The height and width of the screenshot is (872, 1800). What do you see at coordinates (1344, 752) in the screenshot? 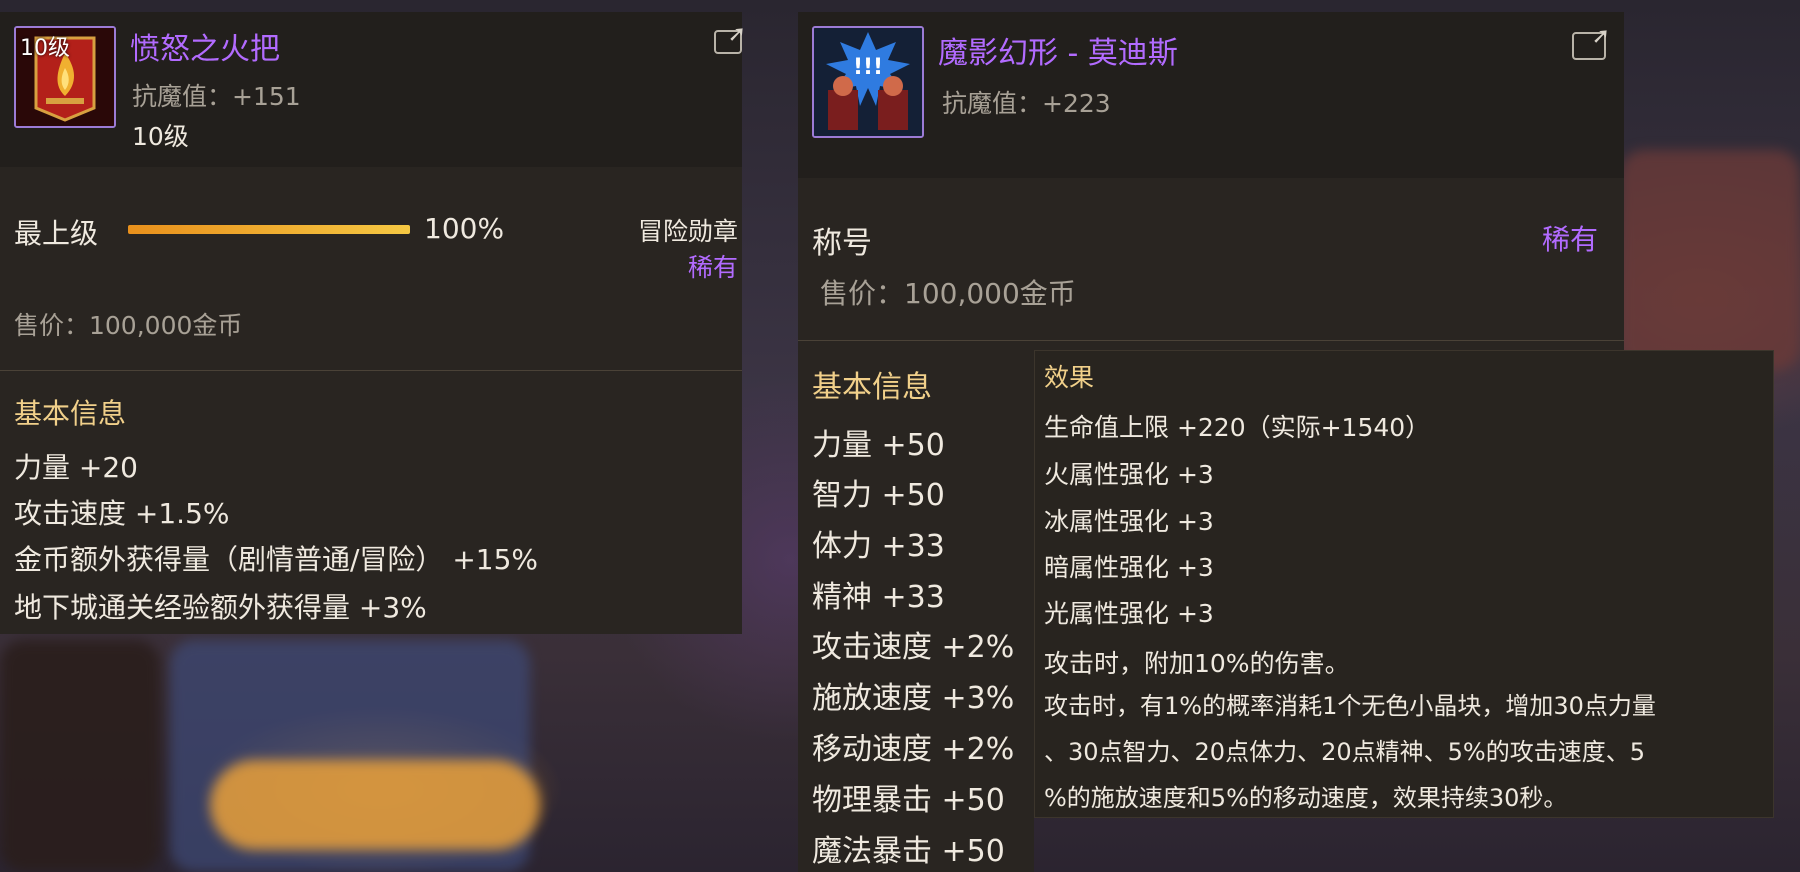
I see `effect-line-8: 、30点智力、20点体力、20点精神、5%的攻击速度、5` at bounding box center [1344, 752].